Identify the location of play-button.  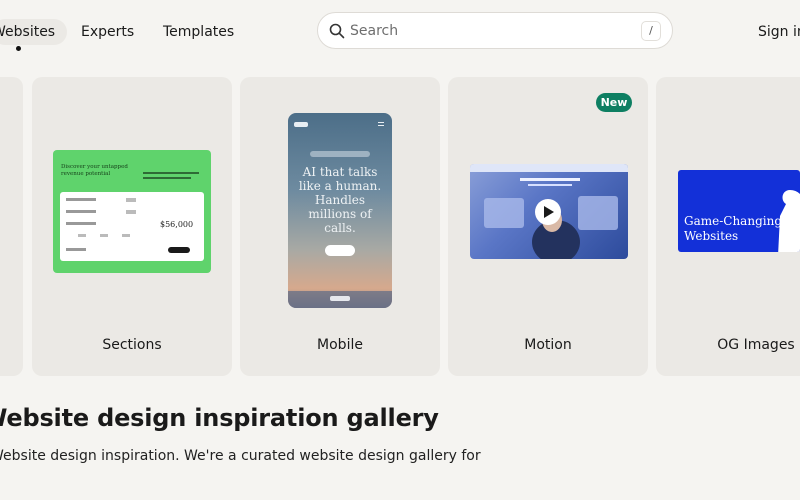
(548, 212).